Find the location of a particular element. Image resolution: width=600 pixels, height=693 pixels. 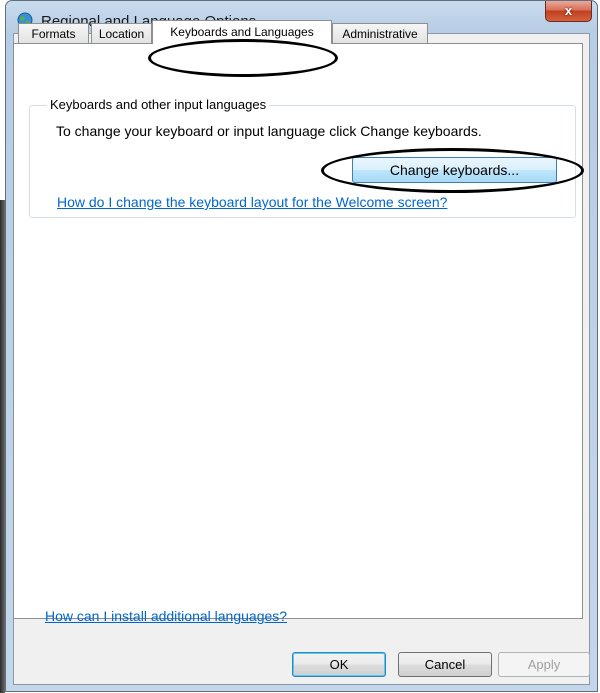

close-icon: x is located at coordinates (568, 10).